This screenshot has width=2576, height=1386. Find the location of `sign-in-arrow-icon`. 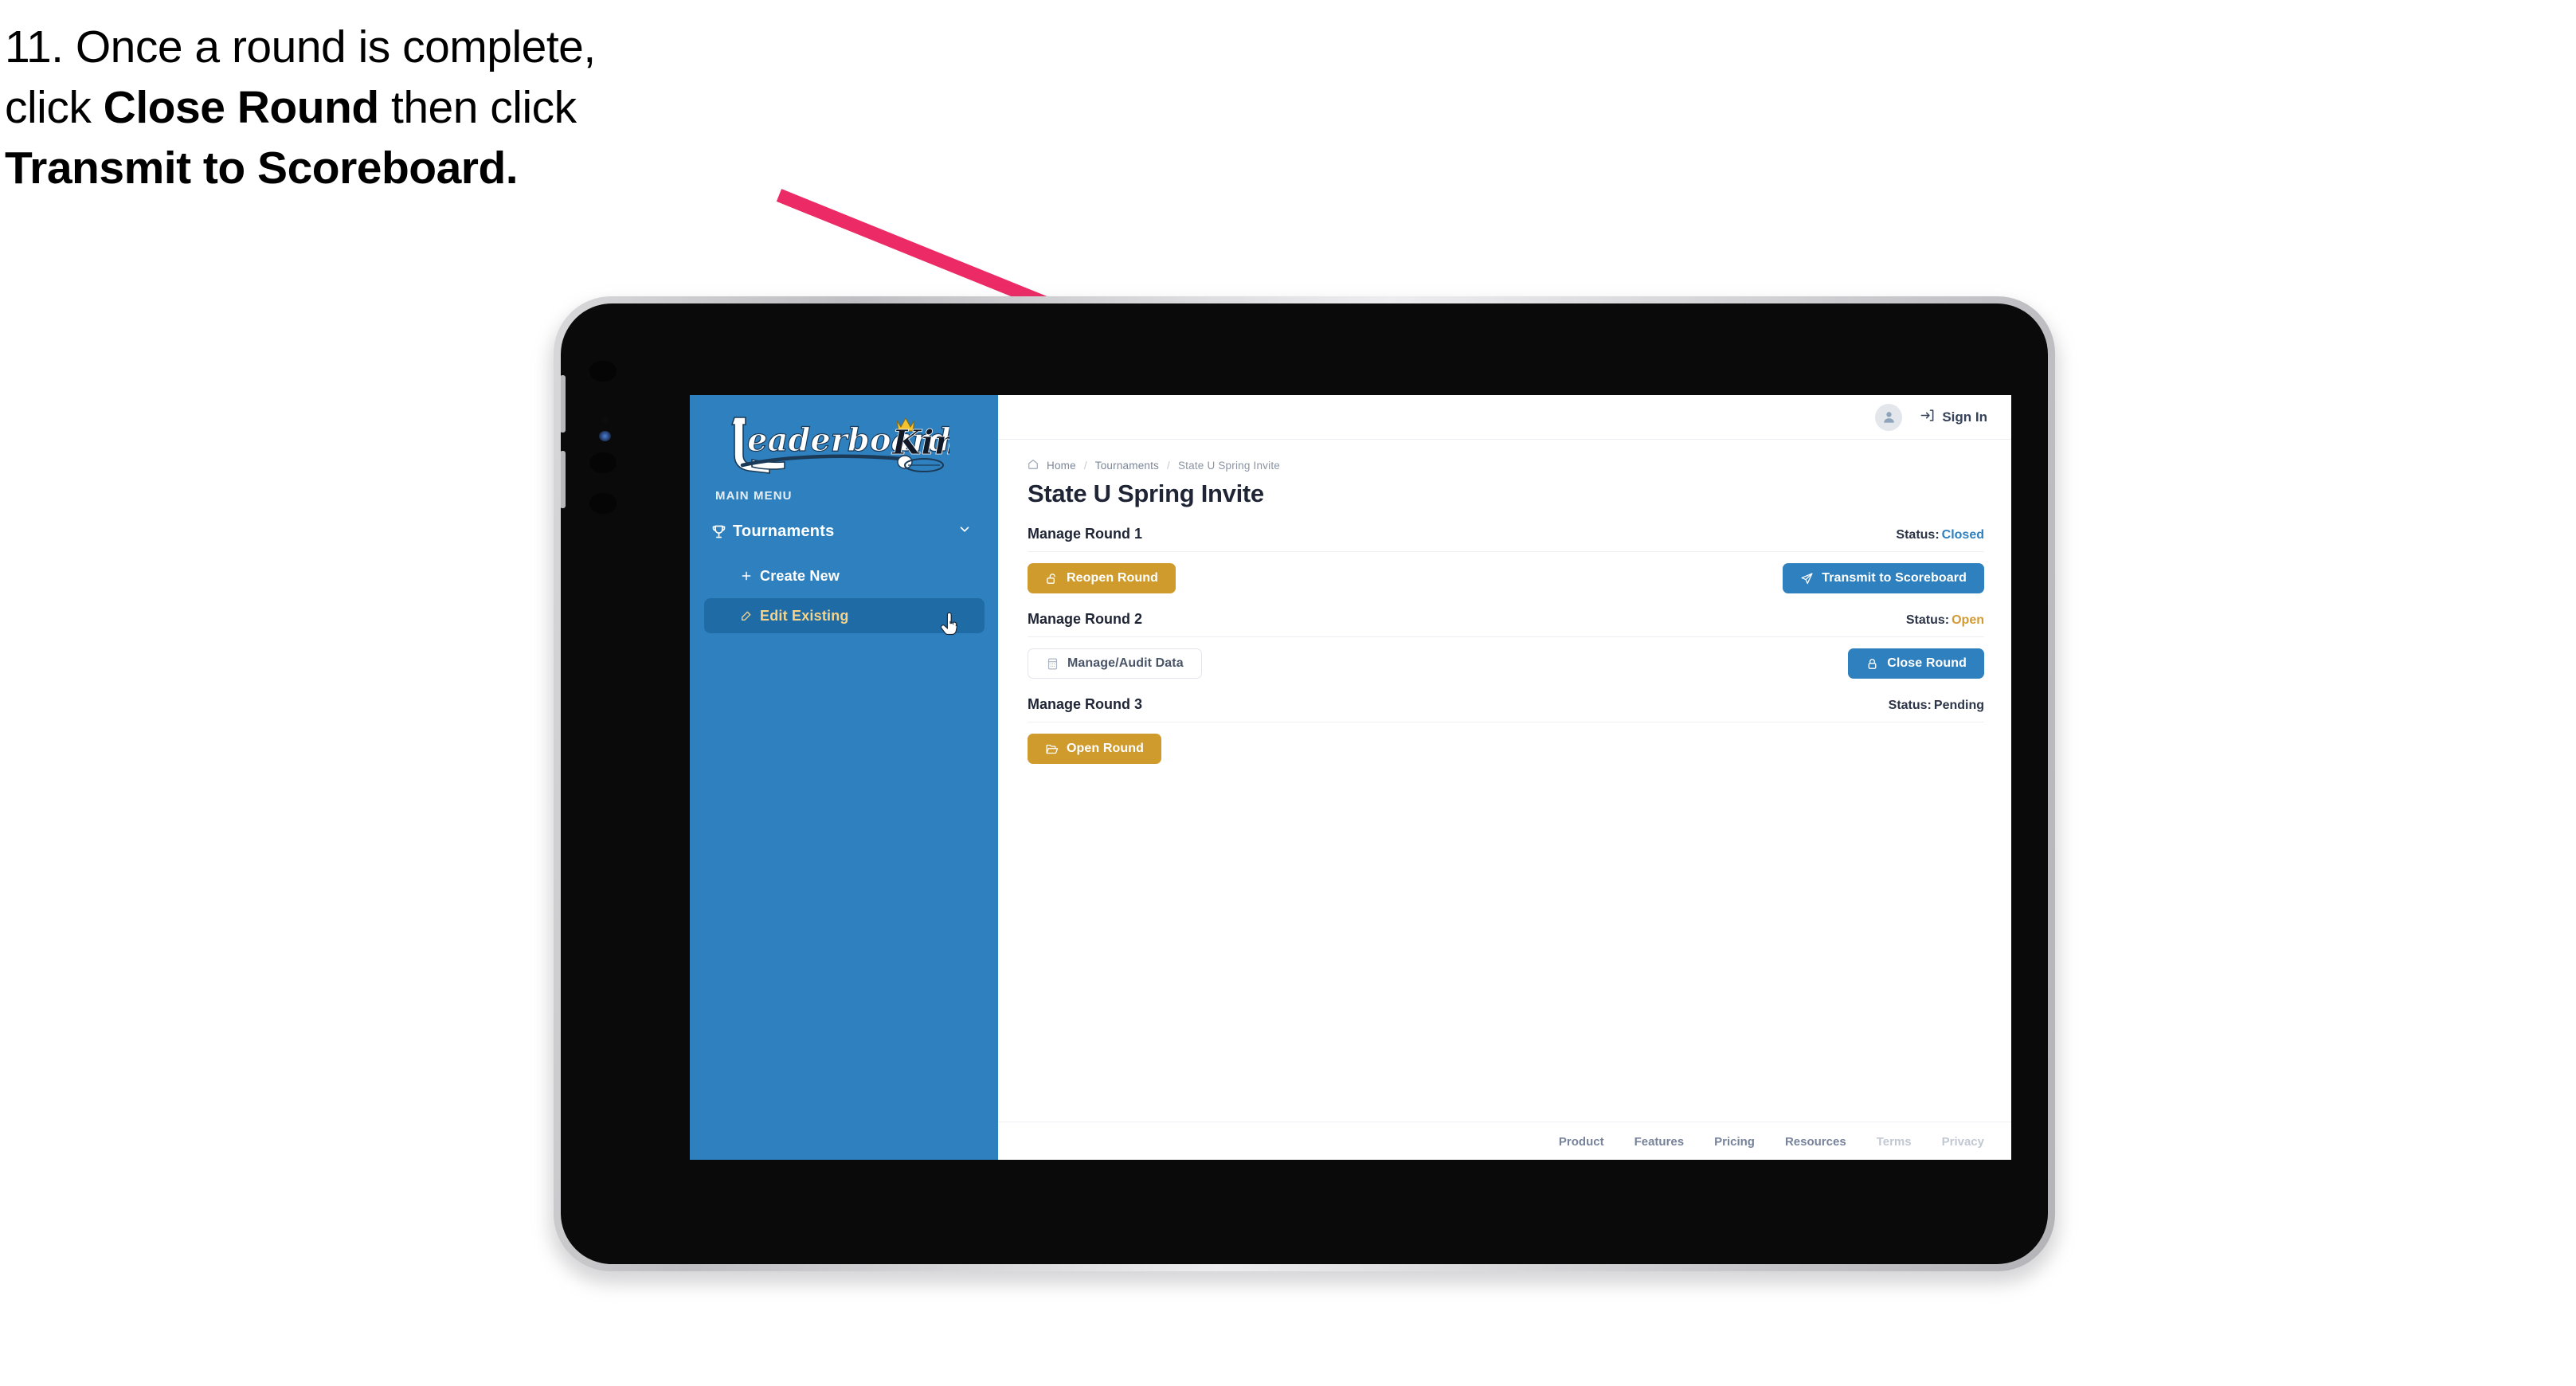

sign-in-arrow-icon is located at coordinates (1927, 417).